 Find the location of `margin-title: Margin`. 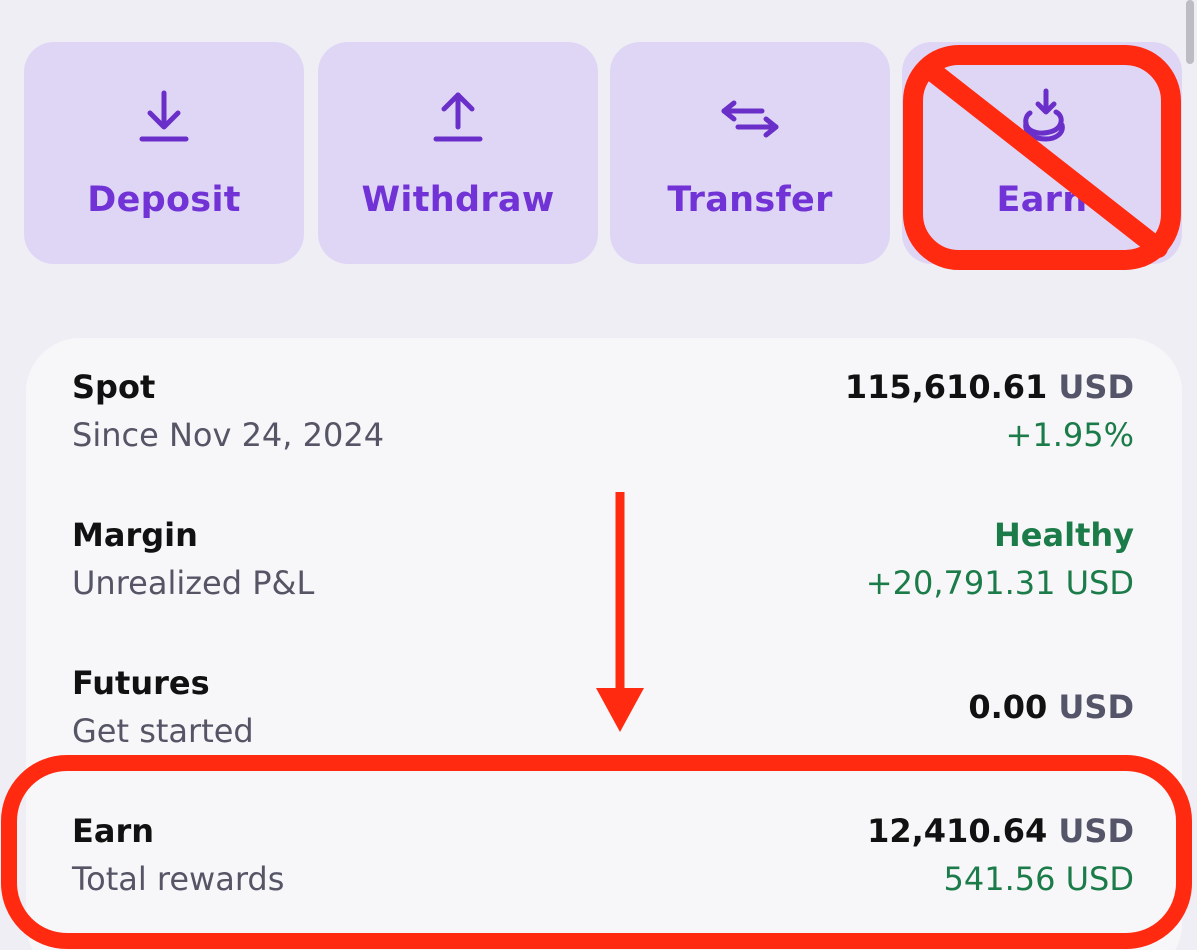

margin-title: Margin is located at coordinates (135, 535).